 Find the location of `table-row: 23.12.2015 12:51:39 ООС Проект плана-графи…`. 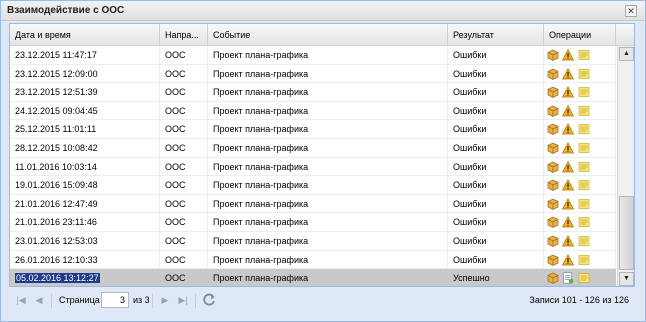

table-row: 23.12.2015 12:51:39 ООС Проект плана-графи… is located at coordinates (313, 92).